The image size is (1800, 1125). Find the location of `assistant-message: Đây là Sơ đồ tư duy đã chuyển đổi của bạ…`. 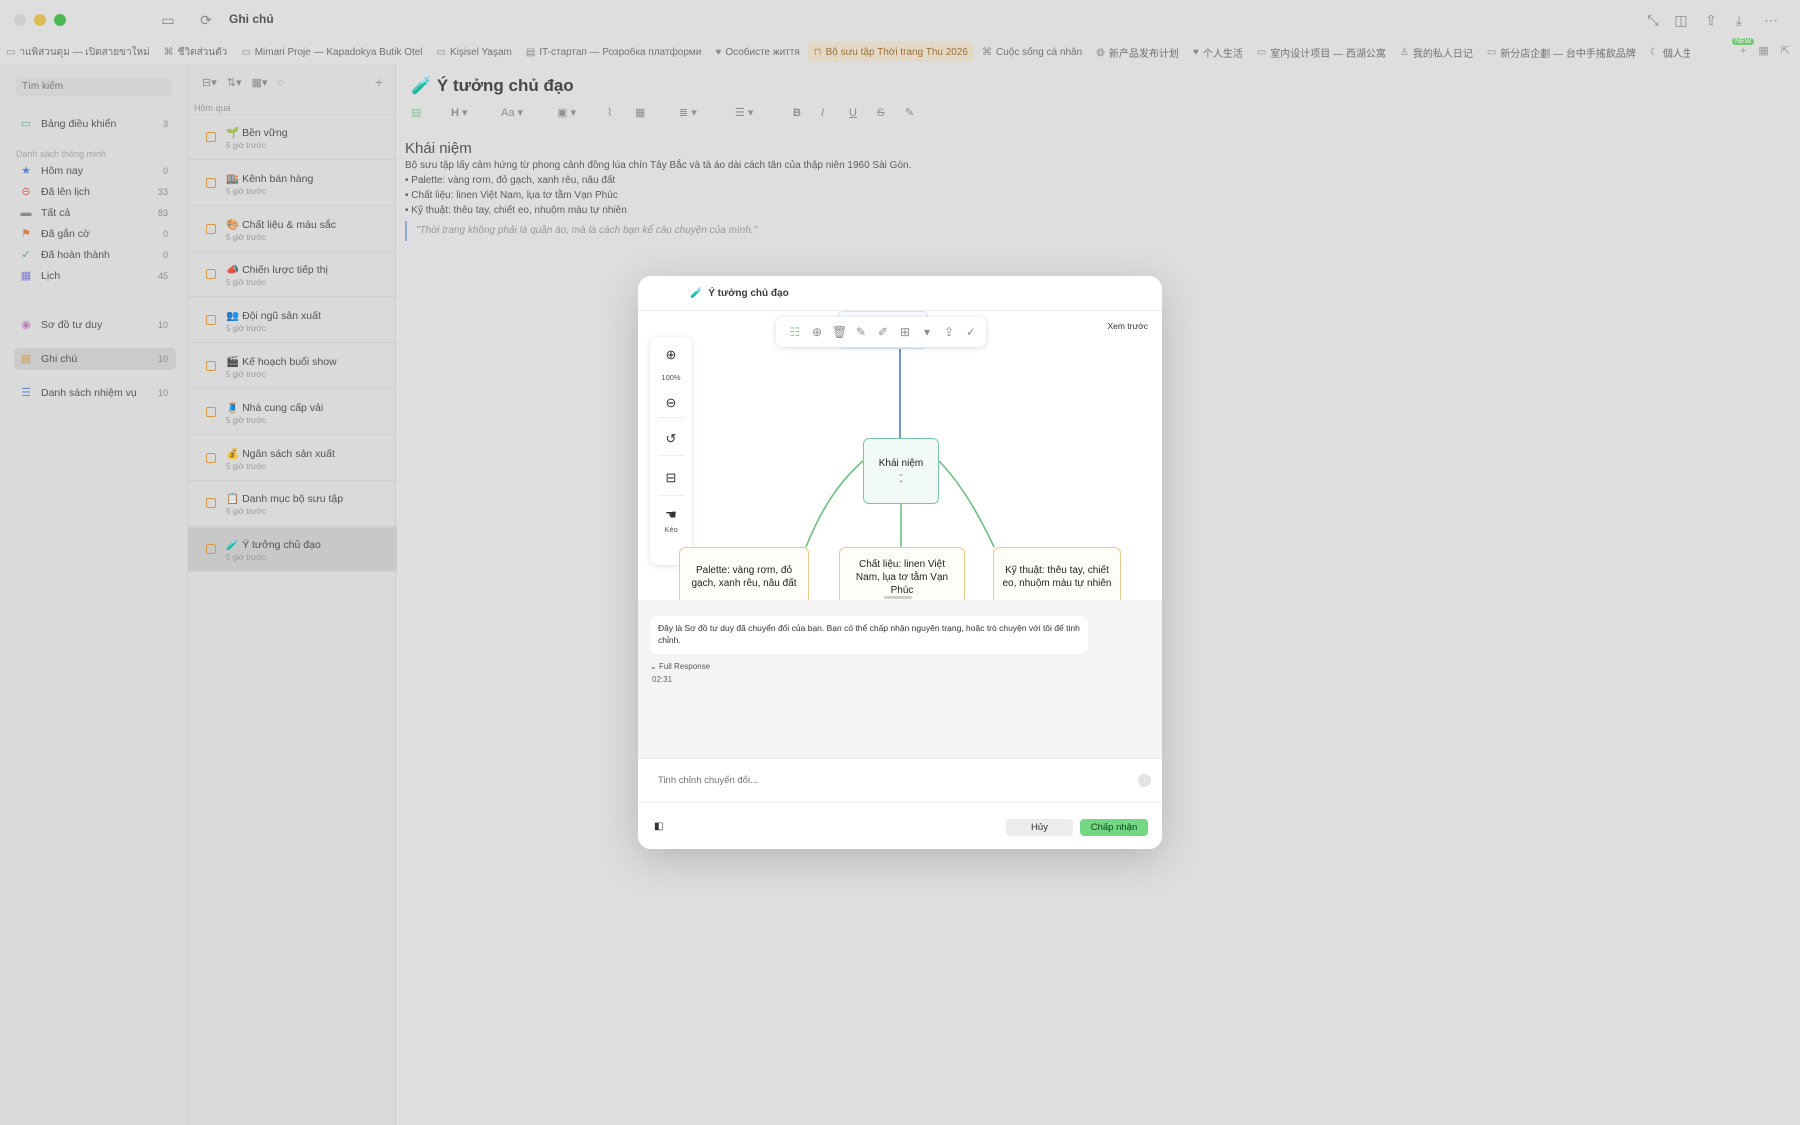

assistant-message: Đây là Sơ đồ tư duy đã chuyển đổi của bạ… is located at coordinates (869, 635).